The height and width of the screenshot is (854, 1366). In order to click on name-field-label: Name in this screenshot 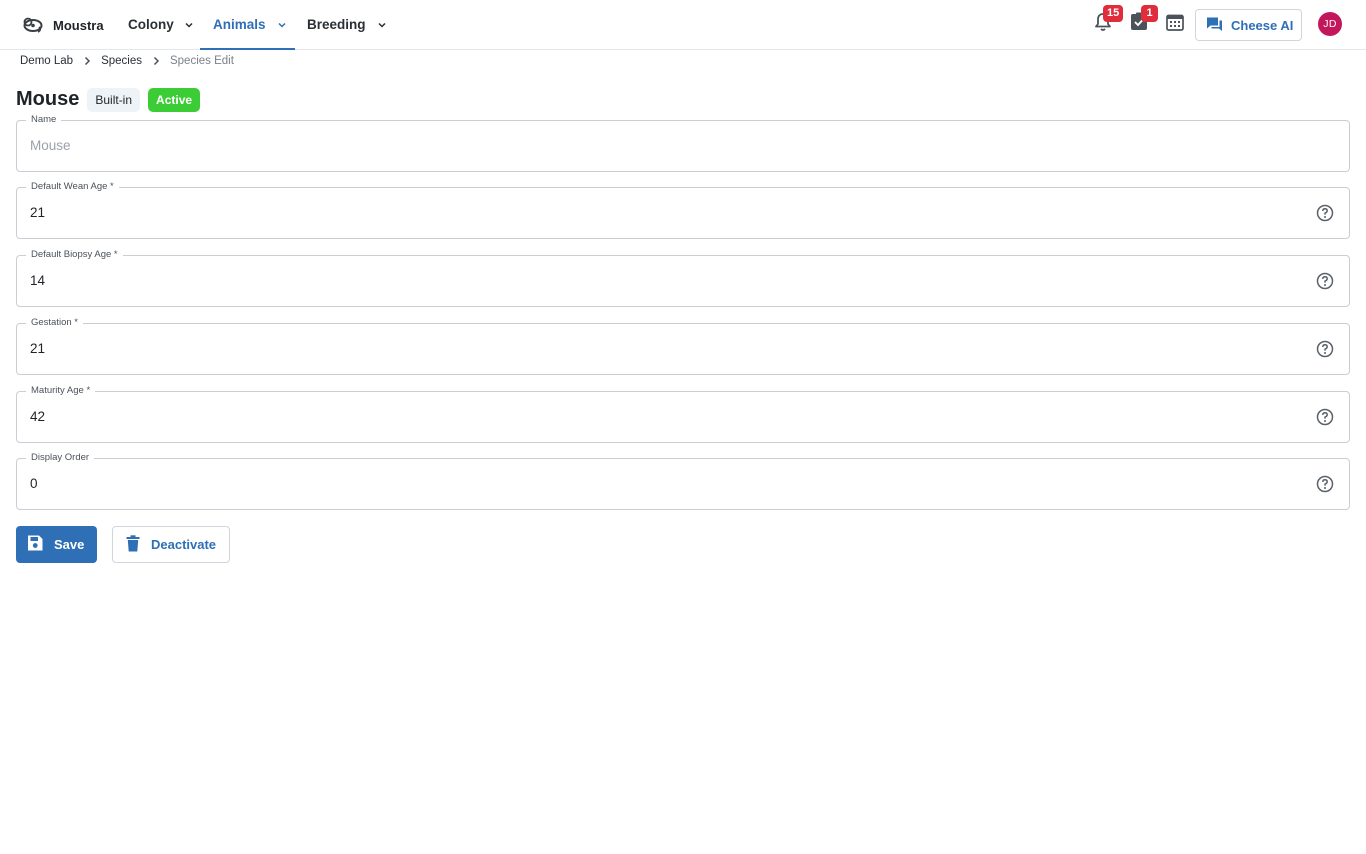, I will do `click(44, 120)`.